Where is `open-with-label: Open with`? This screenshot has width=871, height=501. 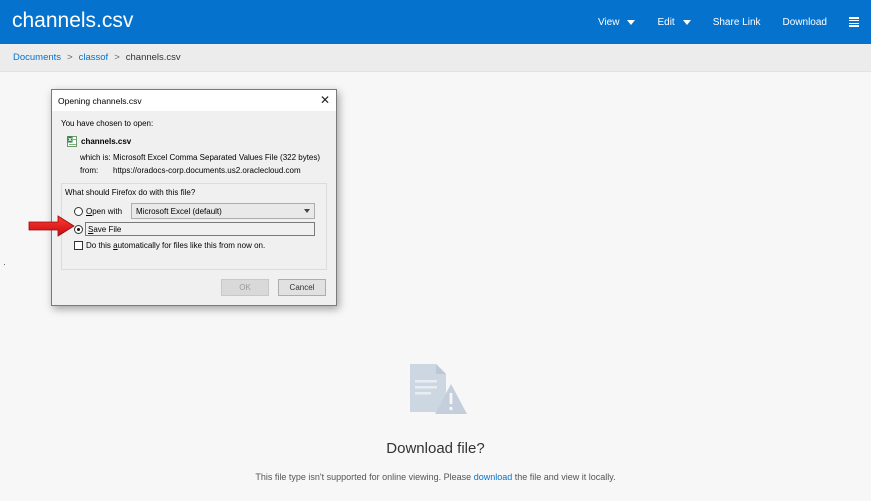 open-with-label: Open with is located at coordinates (104, 211).